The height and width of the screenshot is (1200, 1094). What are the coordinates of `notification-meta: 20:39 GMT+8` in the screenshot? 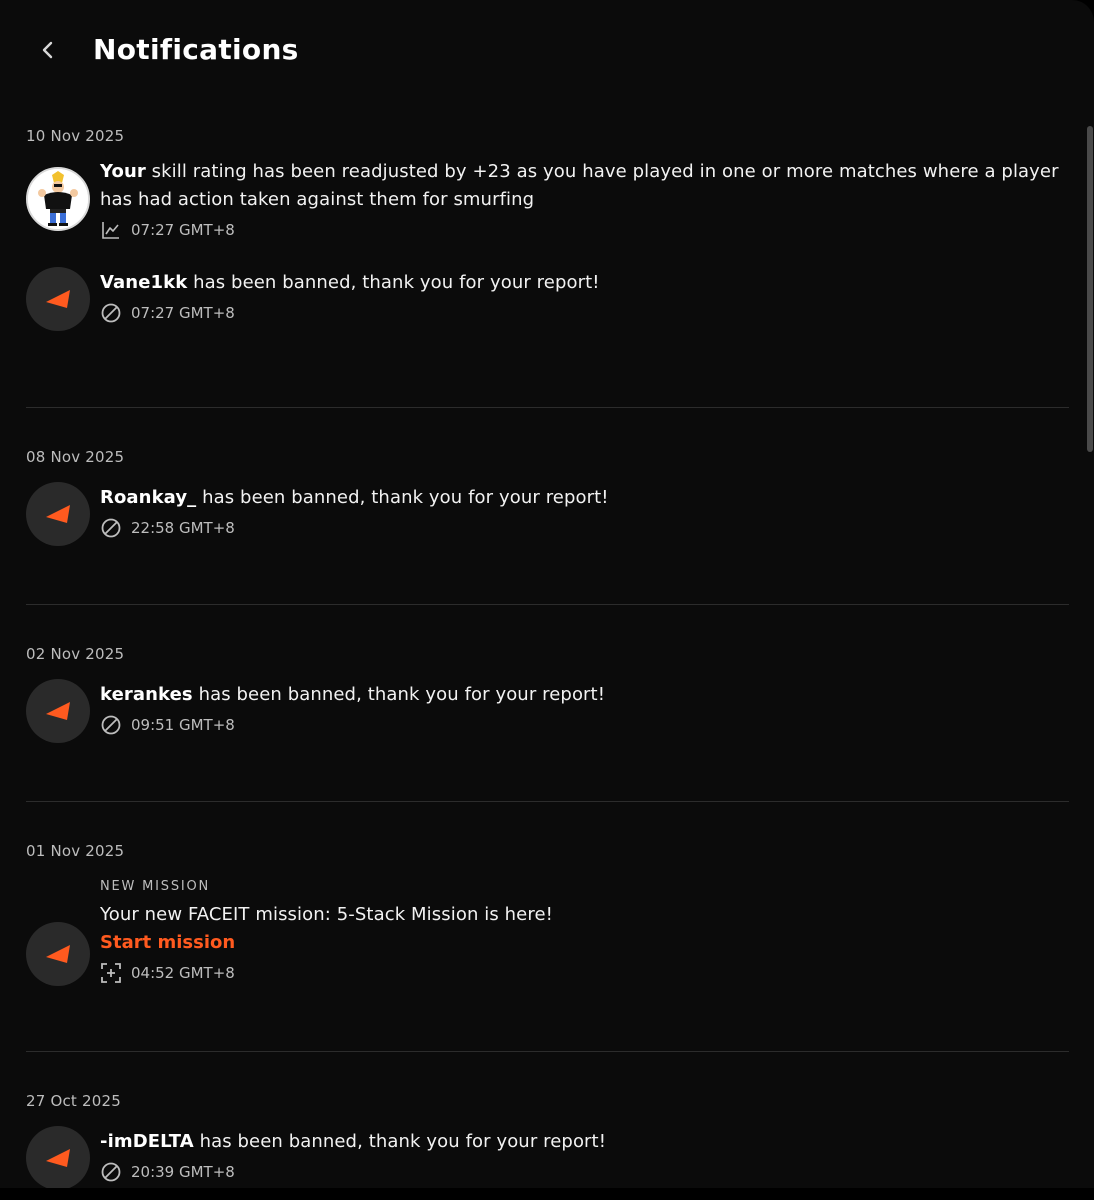 It's located at (584, 1172).